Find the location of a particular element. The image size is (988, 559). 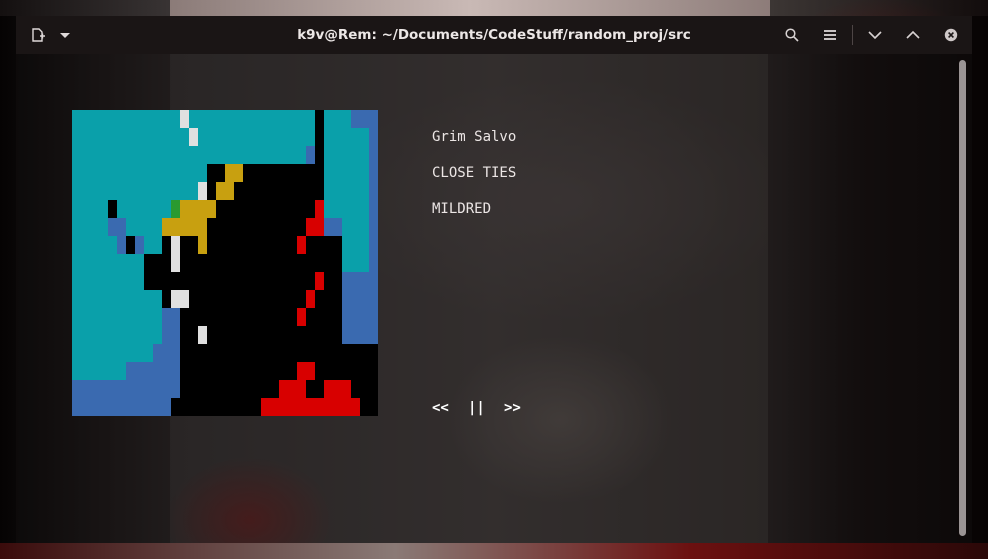

maximize-chevron-icon is located at coordinates (913, 35).